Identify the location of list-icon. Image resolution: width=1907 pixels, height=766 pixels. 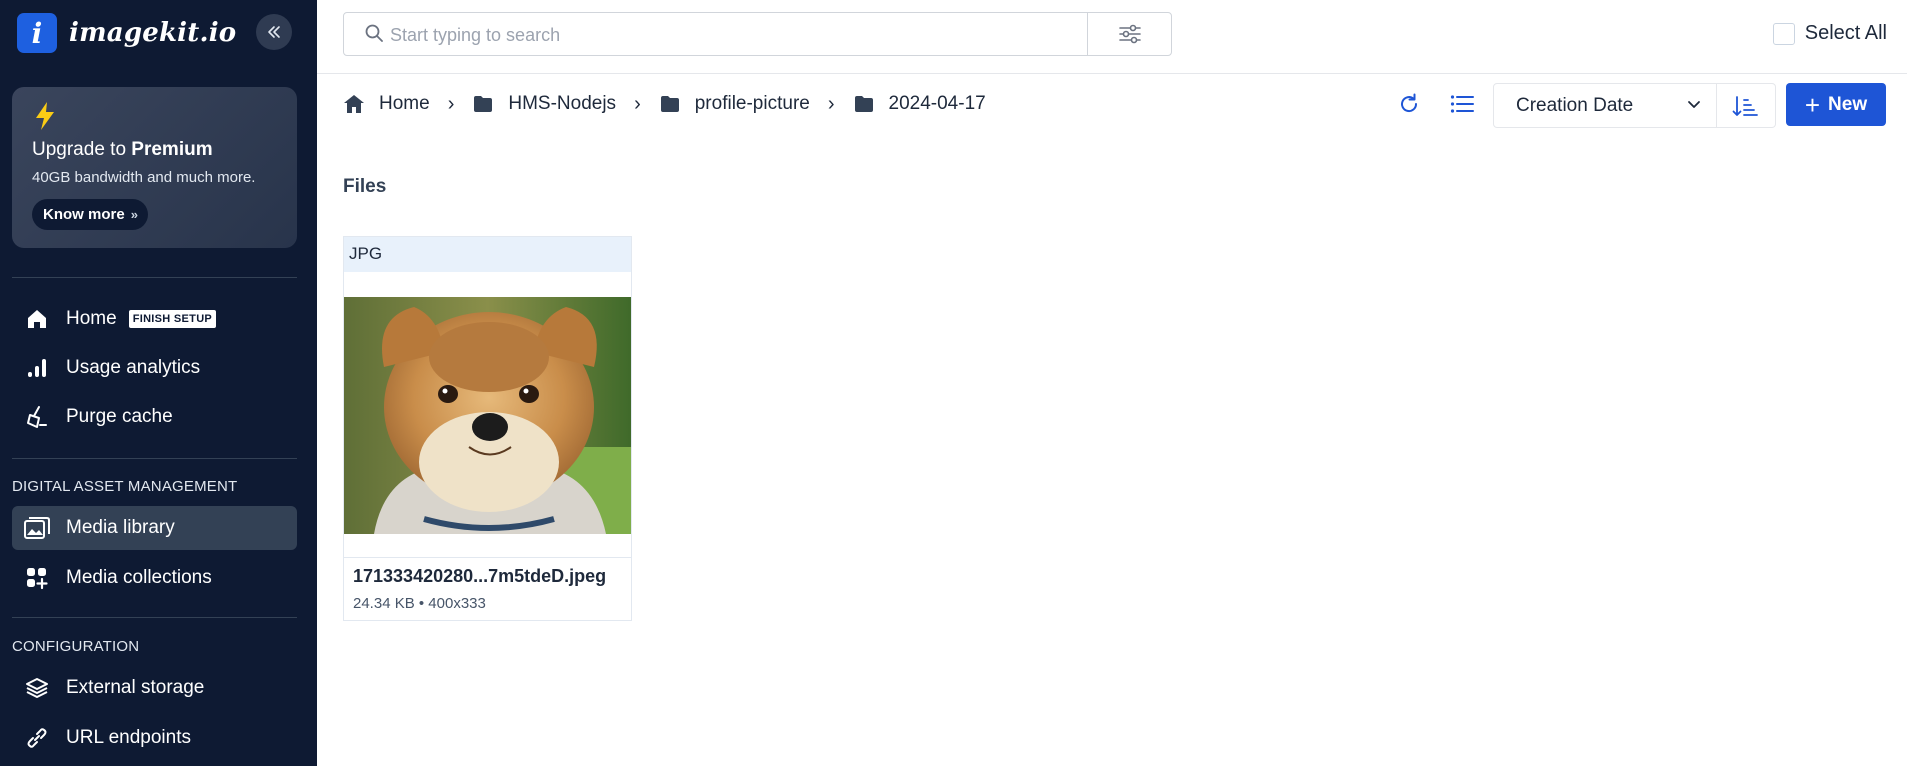
(1462, 104).